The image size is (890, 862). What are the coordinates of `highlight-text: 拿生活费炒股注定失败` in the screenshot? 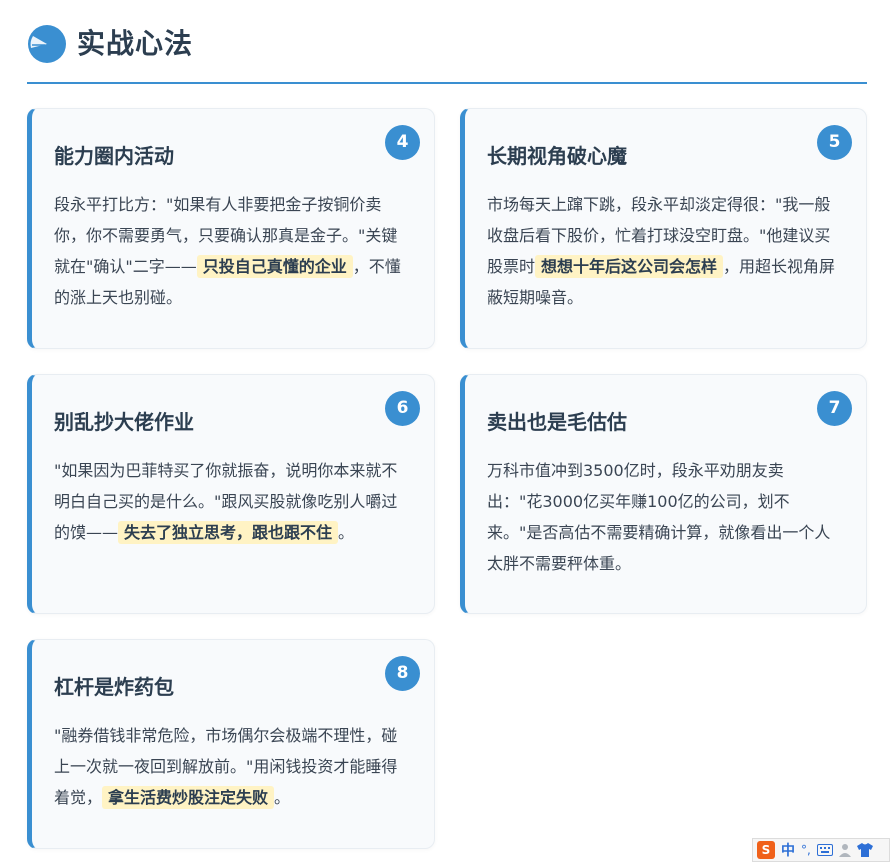 It's located at (188, 797).